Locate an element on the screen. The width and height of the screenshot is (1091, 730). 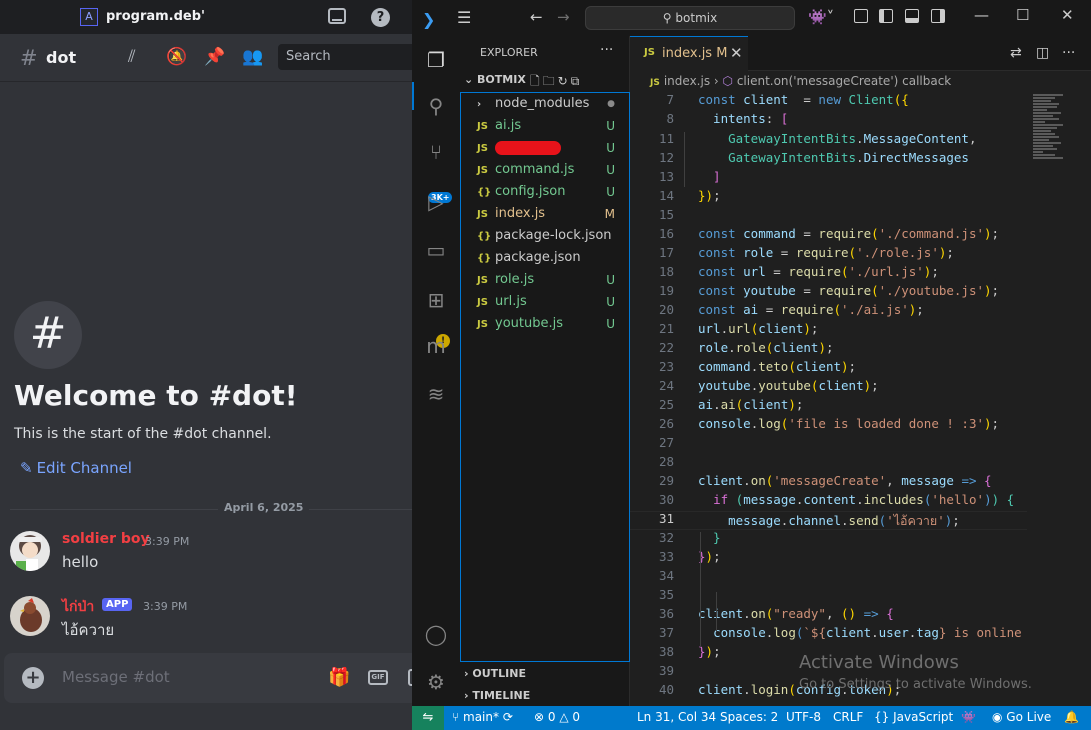
code-token: './url.js' is located at coordinates (886, 271).